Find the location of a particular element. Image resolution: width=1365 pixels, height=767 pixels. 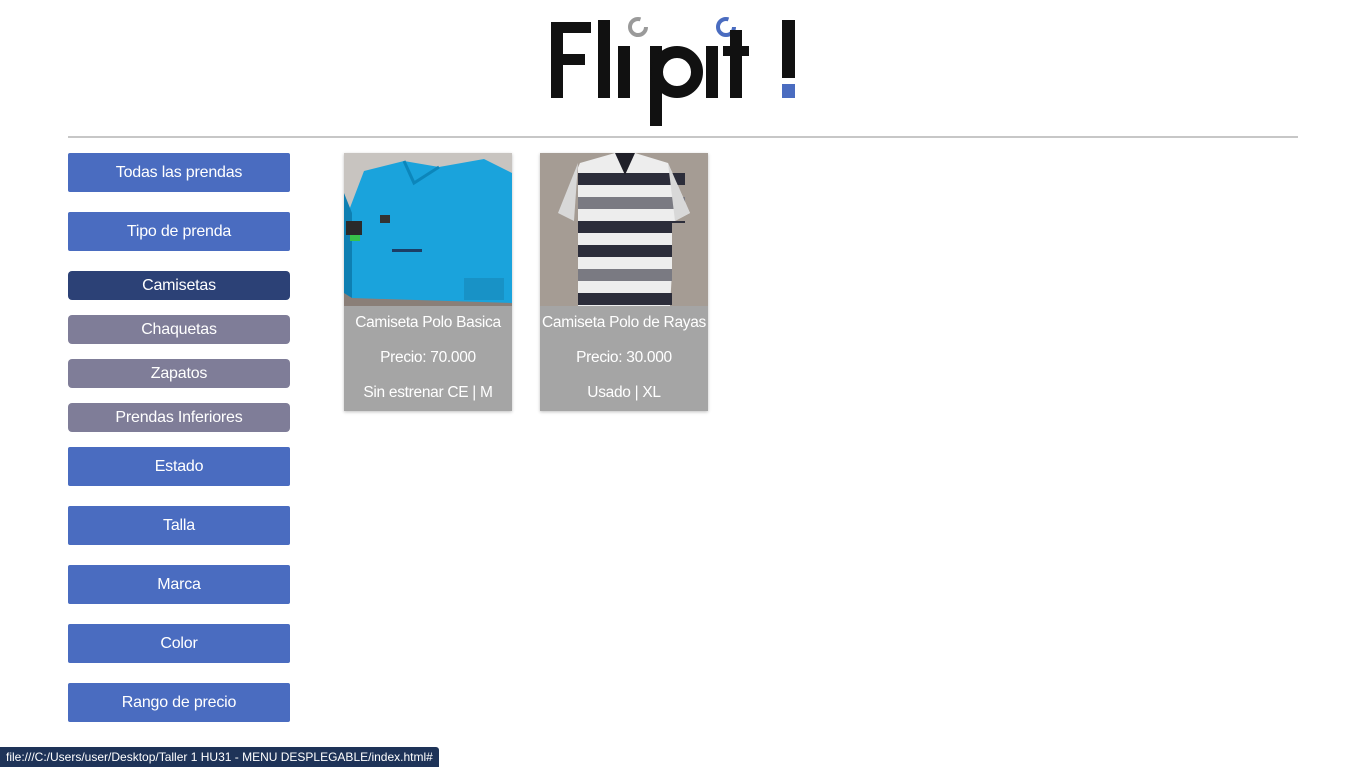

filter-brand-button: Marca is located at coordinates (179, 584).